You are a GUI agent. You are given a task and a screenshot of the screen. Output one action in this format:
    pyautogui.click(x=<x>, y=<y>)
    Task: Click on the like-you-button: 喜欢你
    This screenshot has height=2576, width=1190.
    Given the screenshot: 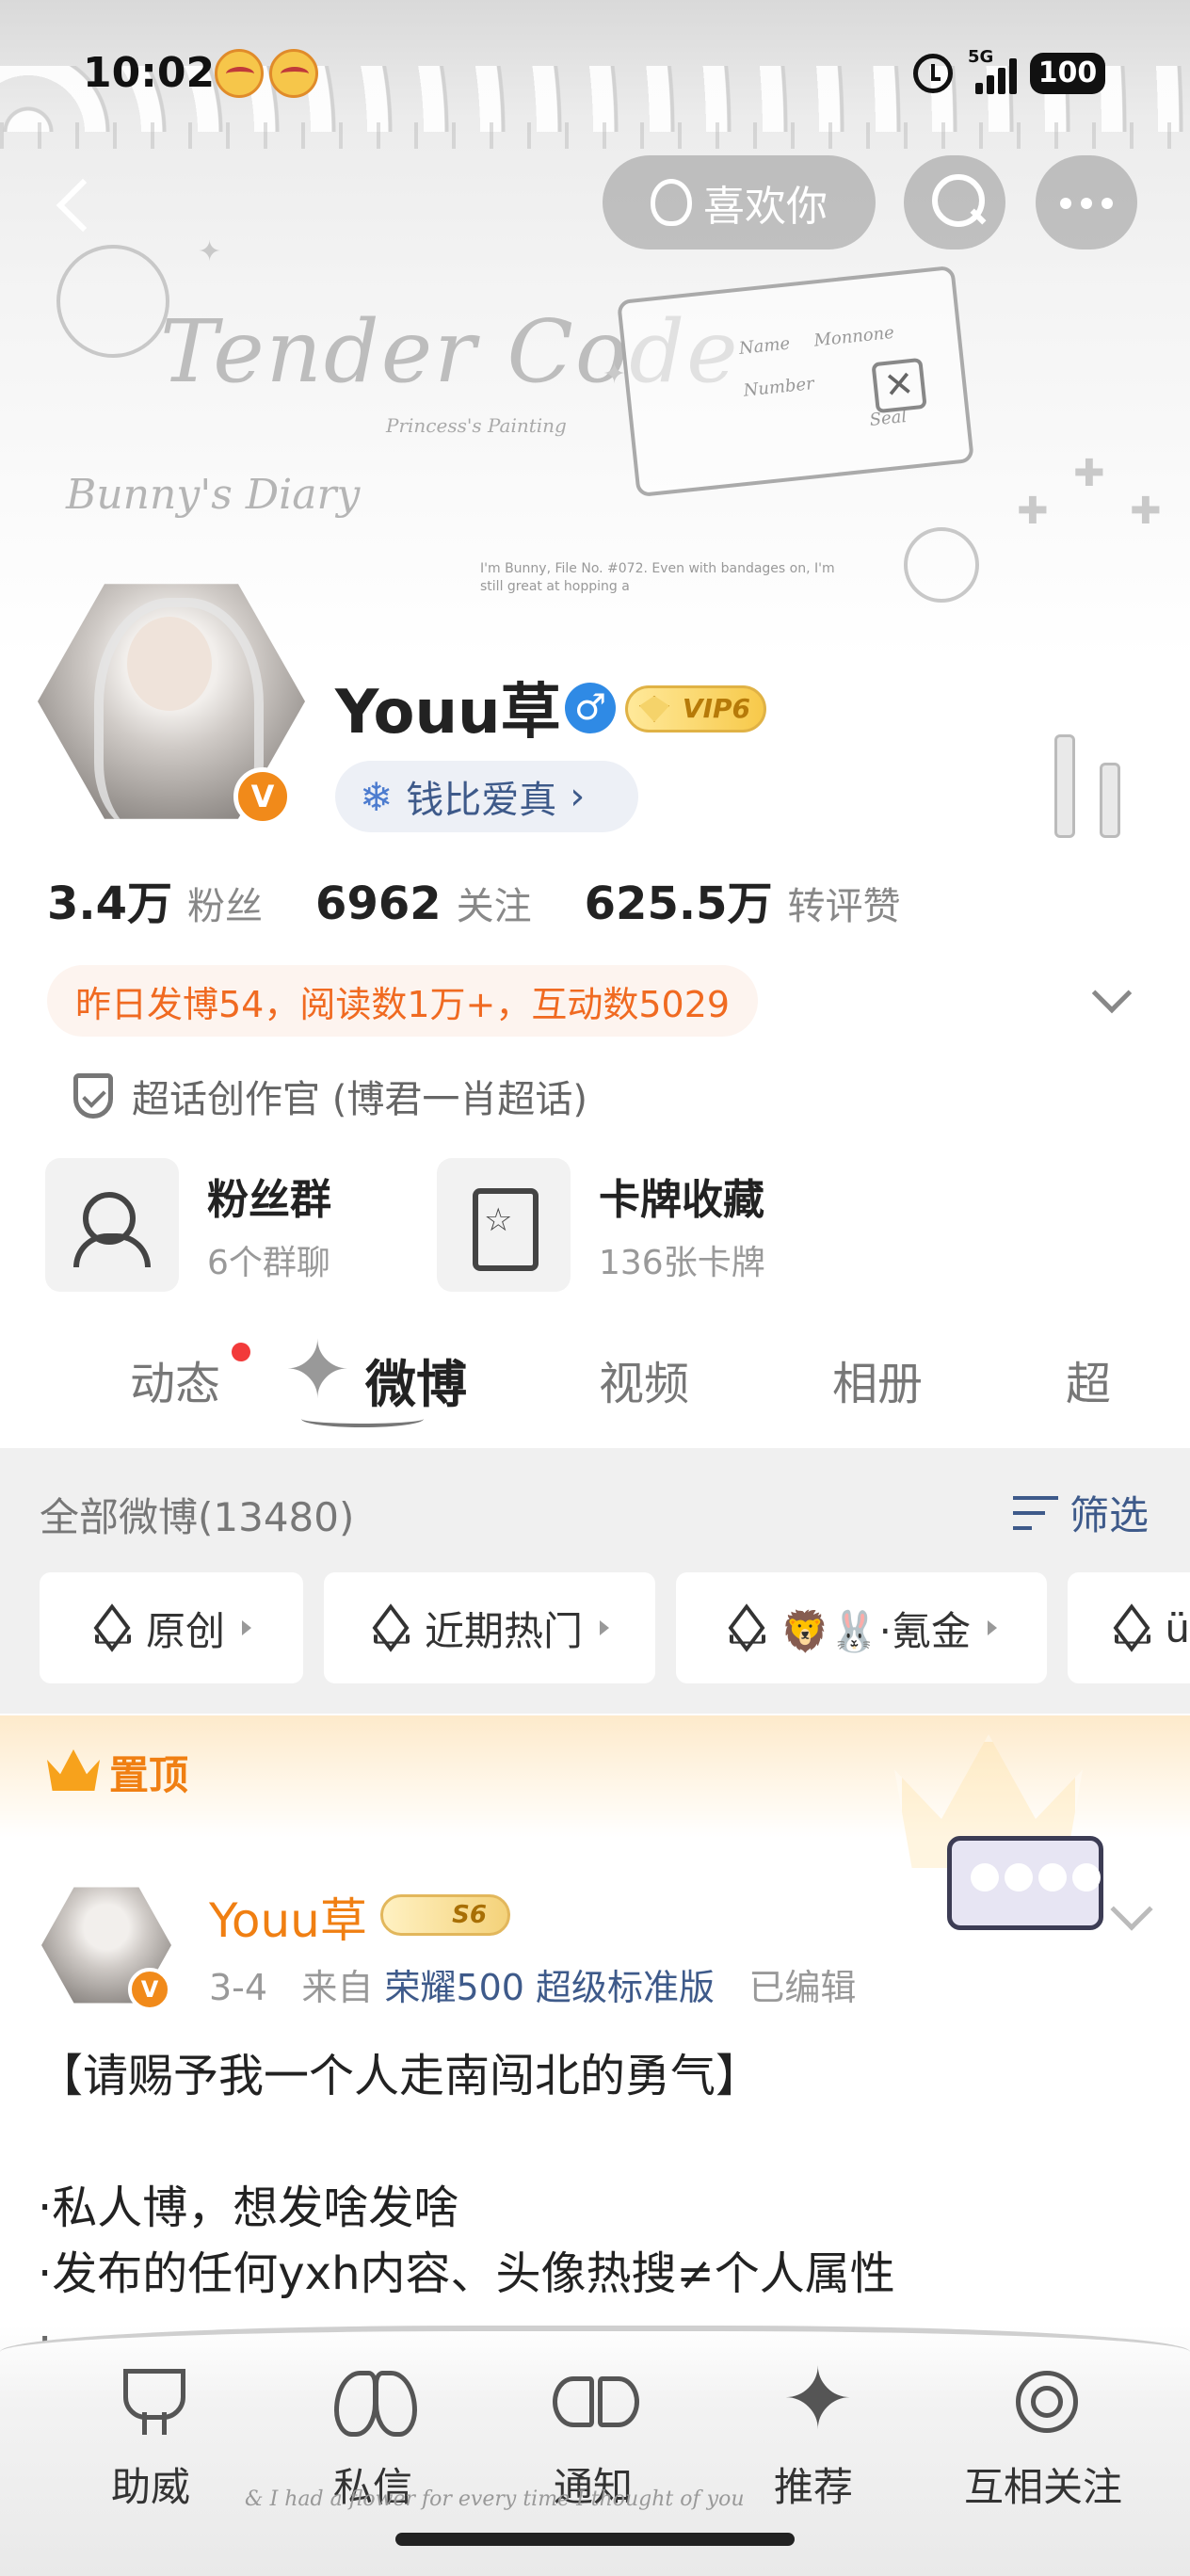 What is the action you would take?
    pyautogui.click(x=739, y=202)
    